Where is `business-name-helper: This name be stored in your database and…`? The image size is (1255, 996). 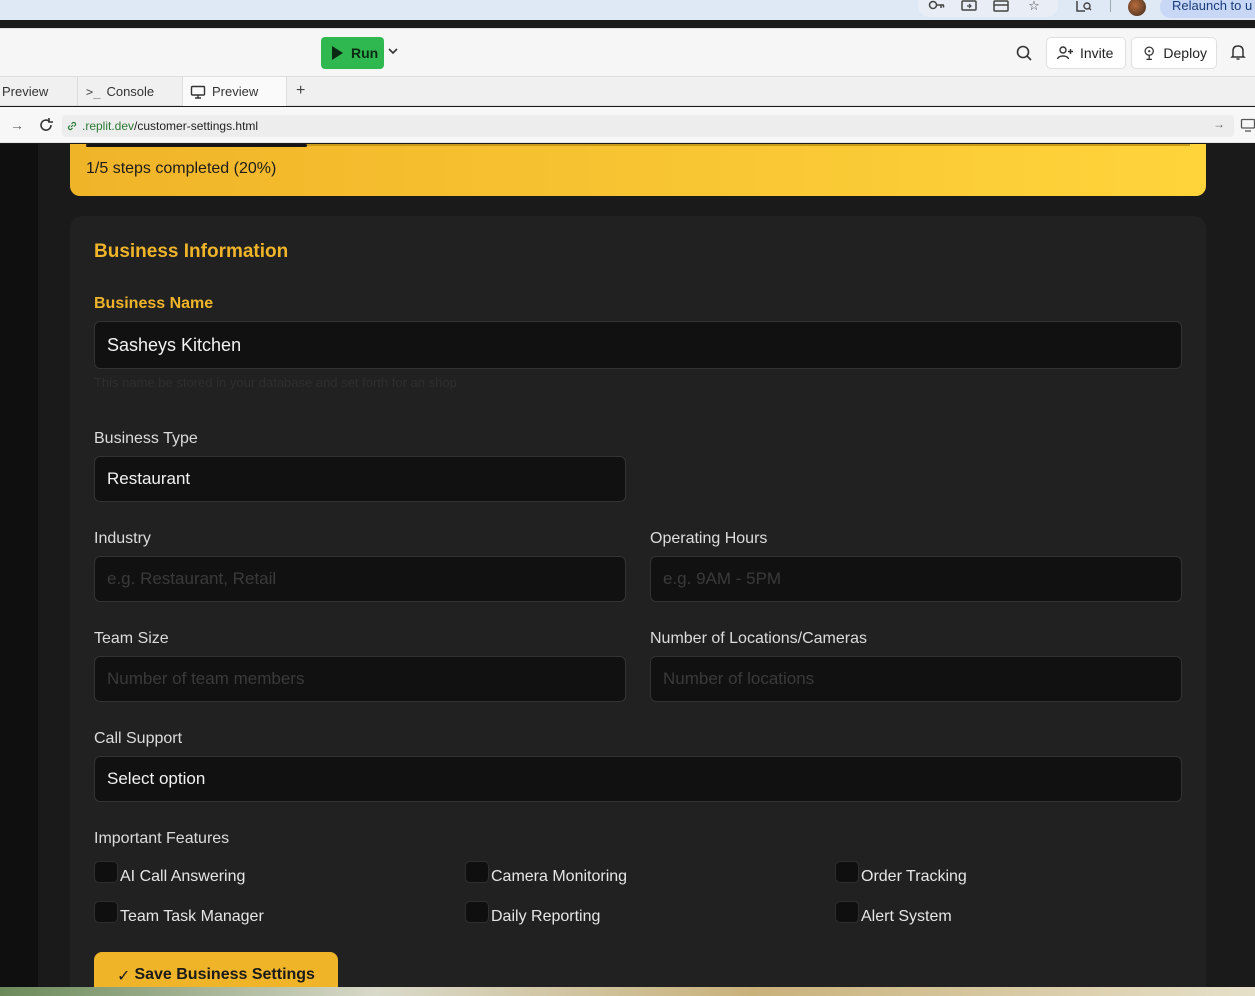
business-name-helper: This name be stored in your database and… is located at coordinates (275, 382).